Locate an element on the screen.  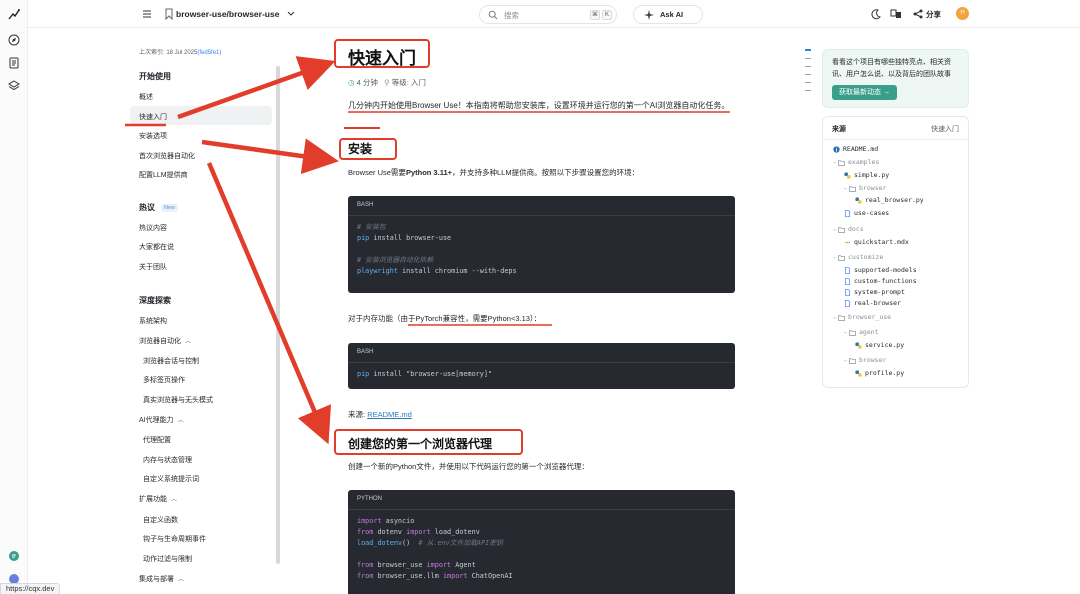
tree-file: custom-functions is located at coordinates (880, 281).